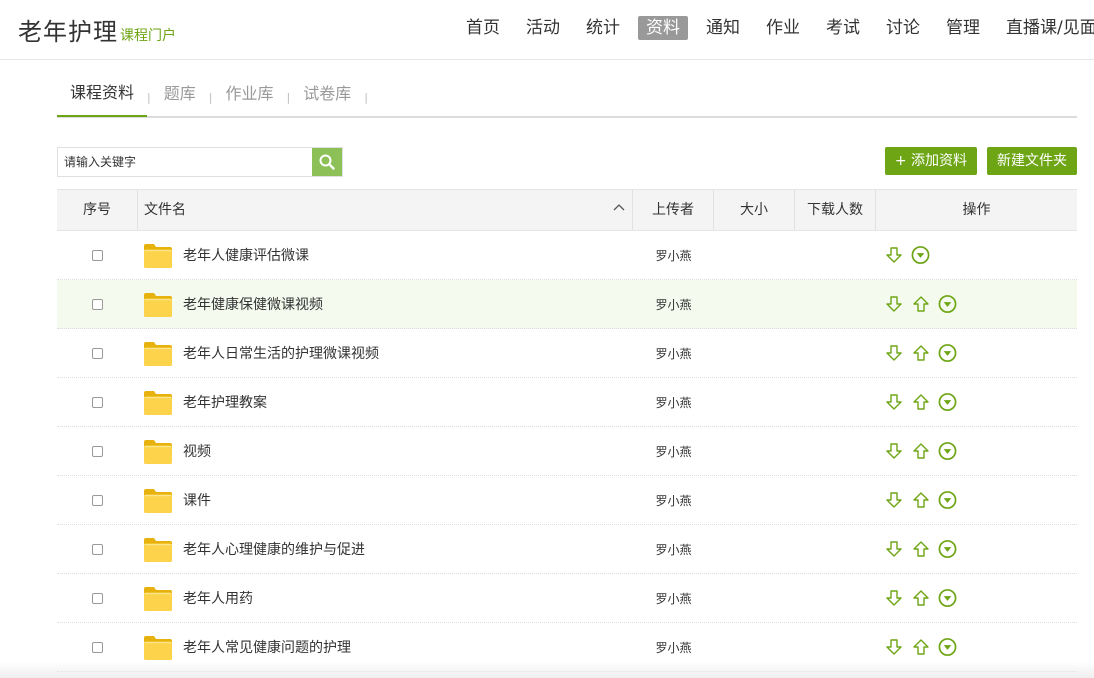 Image resolution: width=1094 pixels, height=678 pixels. I want to click on nav-item-4: 通知, so click(723, 28).